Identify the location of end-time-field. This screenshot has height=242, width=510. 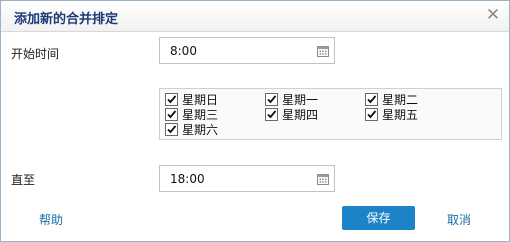
(247, 178).